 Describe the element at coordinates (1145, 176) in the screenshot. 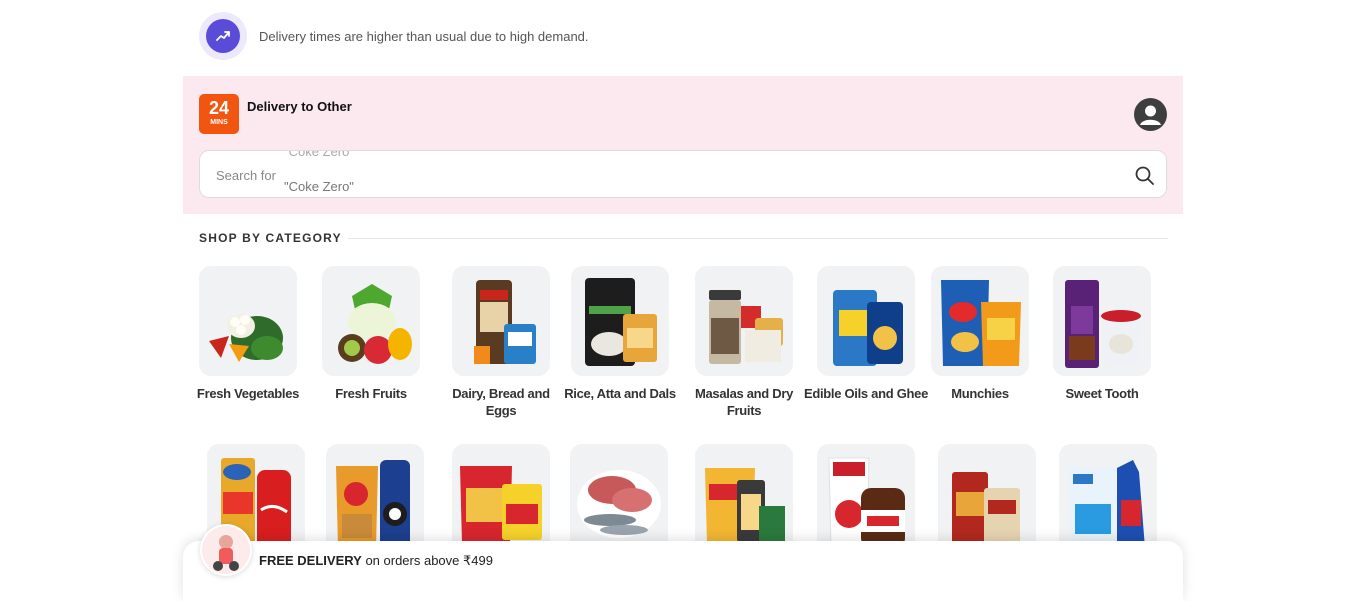

I see `search-icon` at that location.